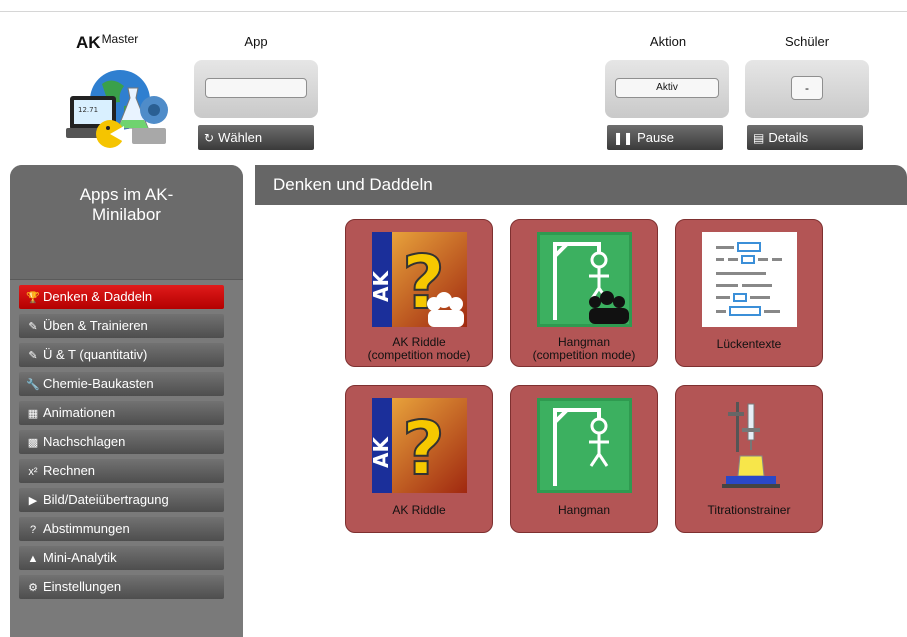 The width and height of the screenshot is (907, 637). I want to click on app-slot, so click(256, 89).